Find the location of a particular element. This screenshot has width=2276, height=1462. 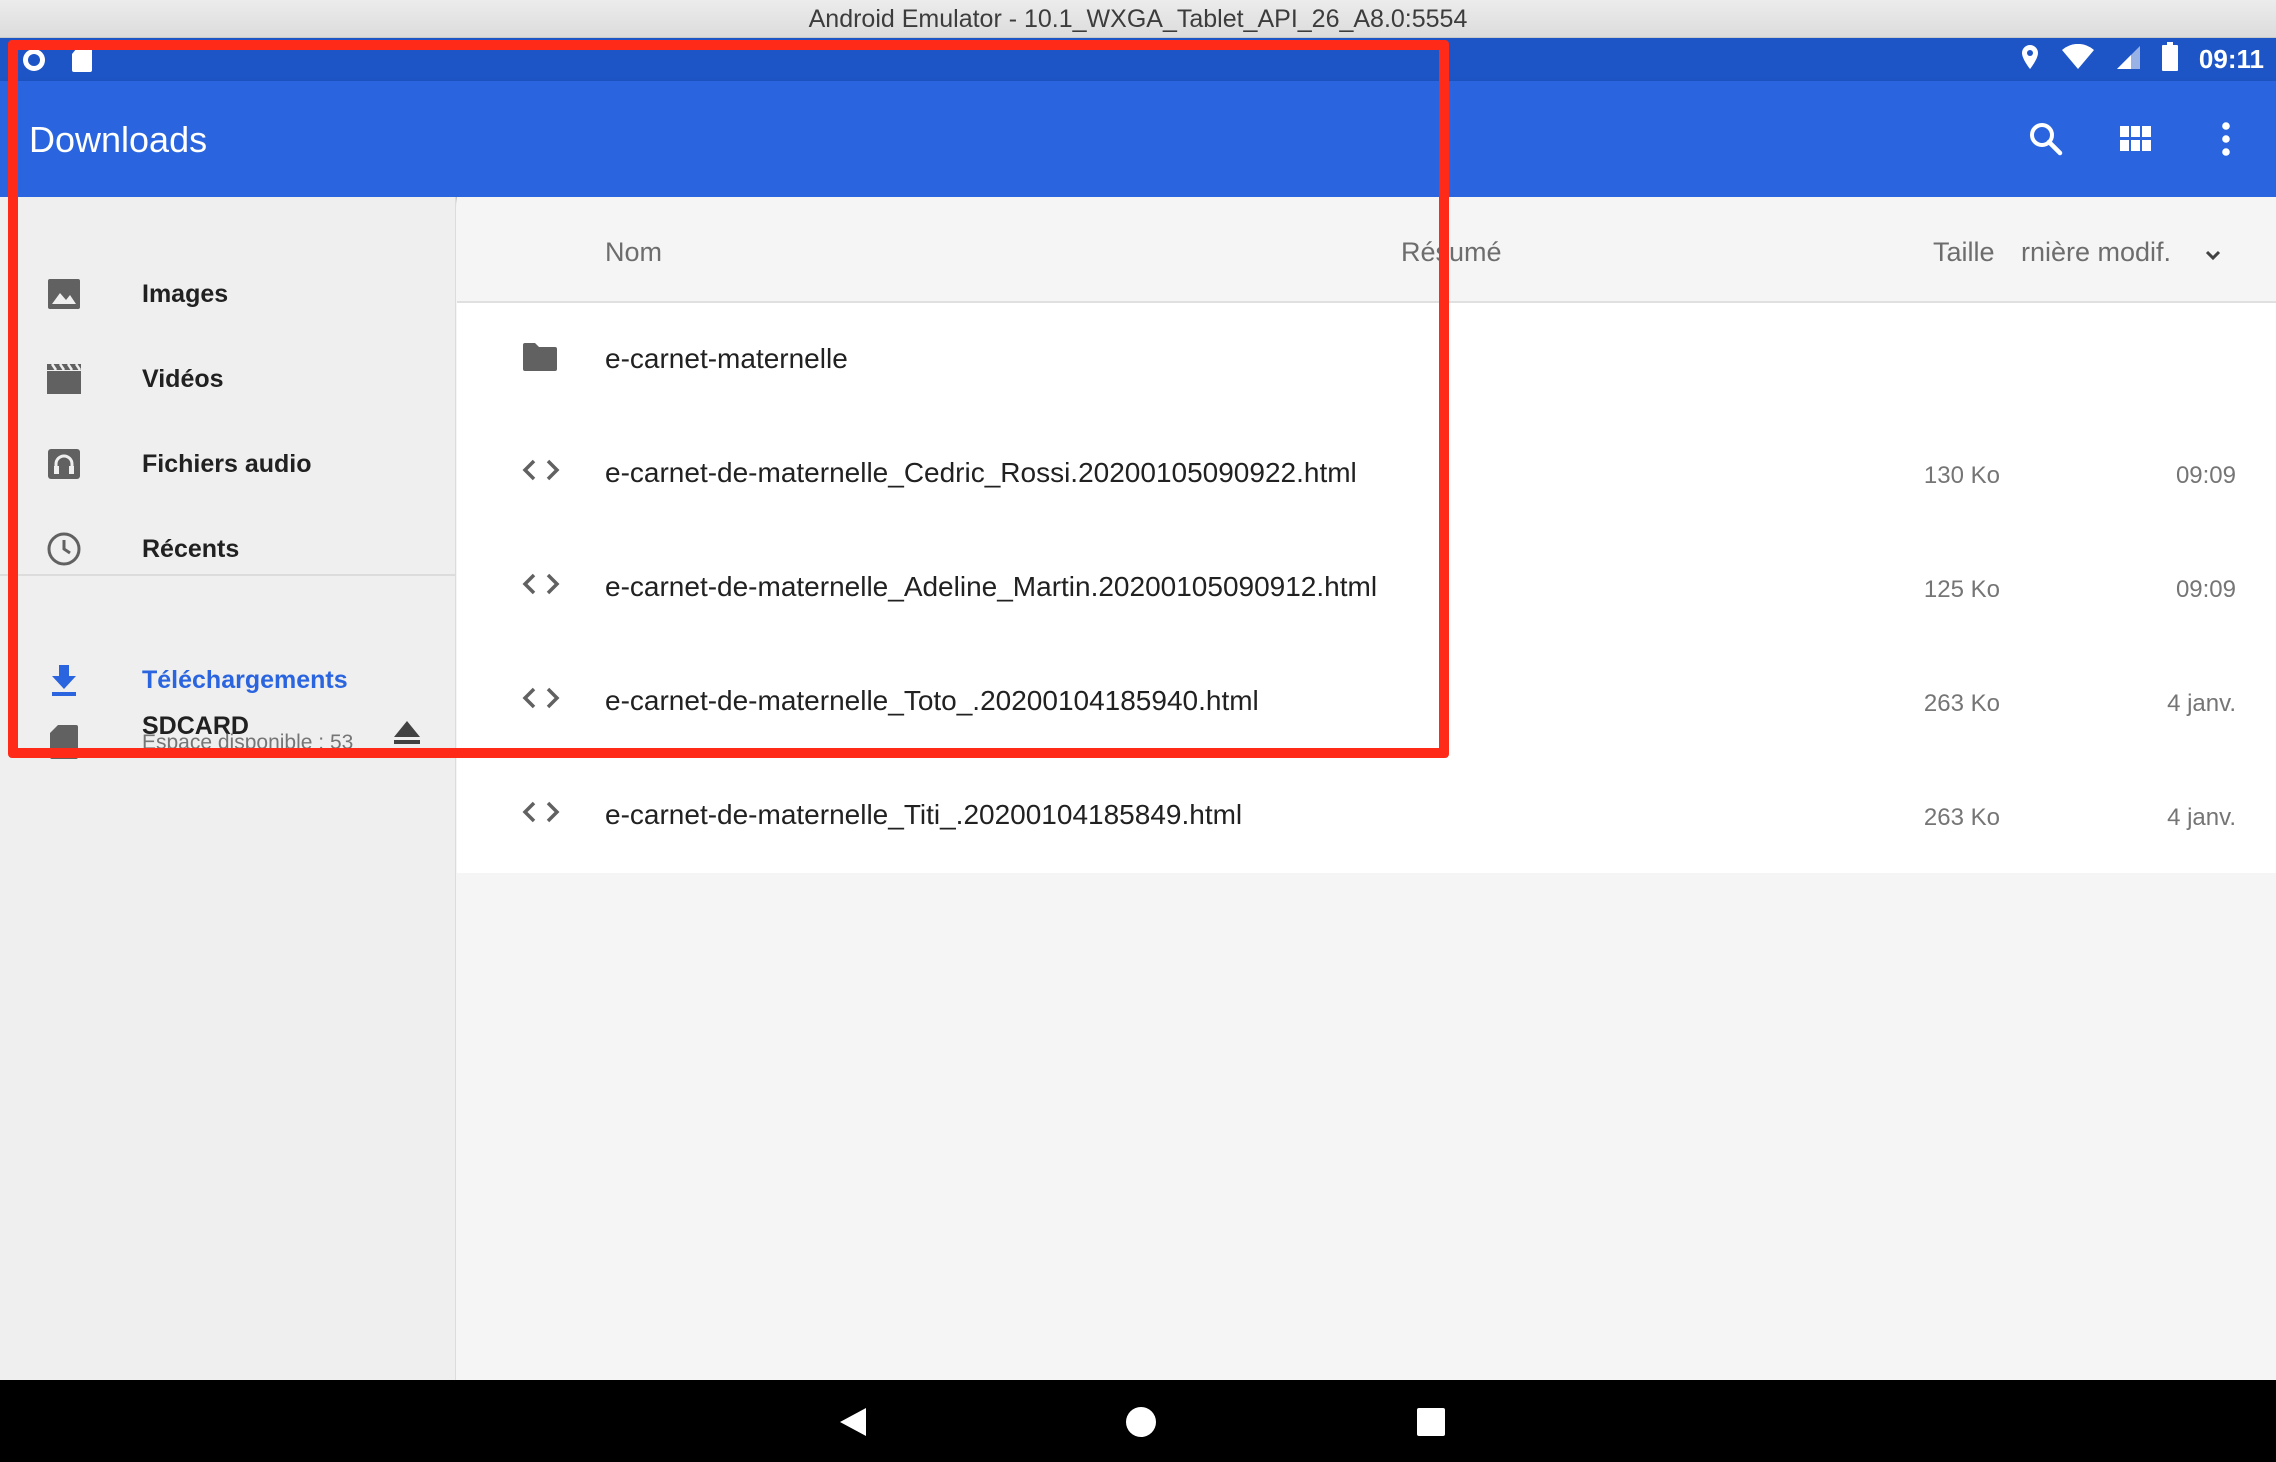

column-size: Taille is located at coordinates (1964, 252).